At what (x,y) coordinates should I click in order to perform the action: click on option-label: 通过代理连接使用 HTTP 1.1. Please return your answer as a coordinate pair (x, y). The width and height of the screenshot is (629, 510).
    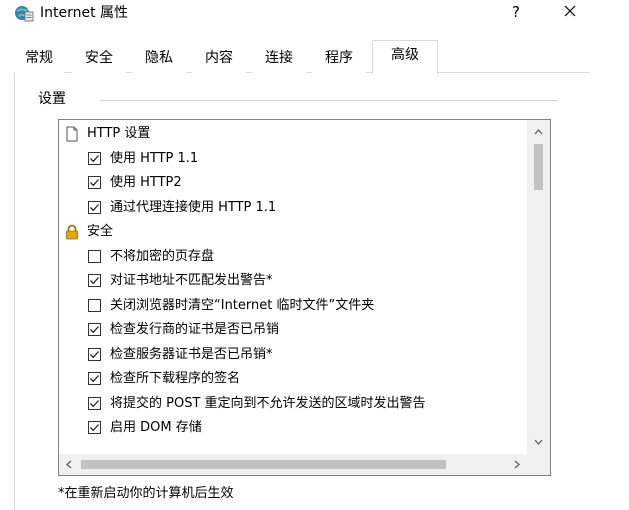
    Looking at the image, I should click on (193, 207).